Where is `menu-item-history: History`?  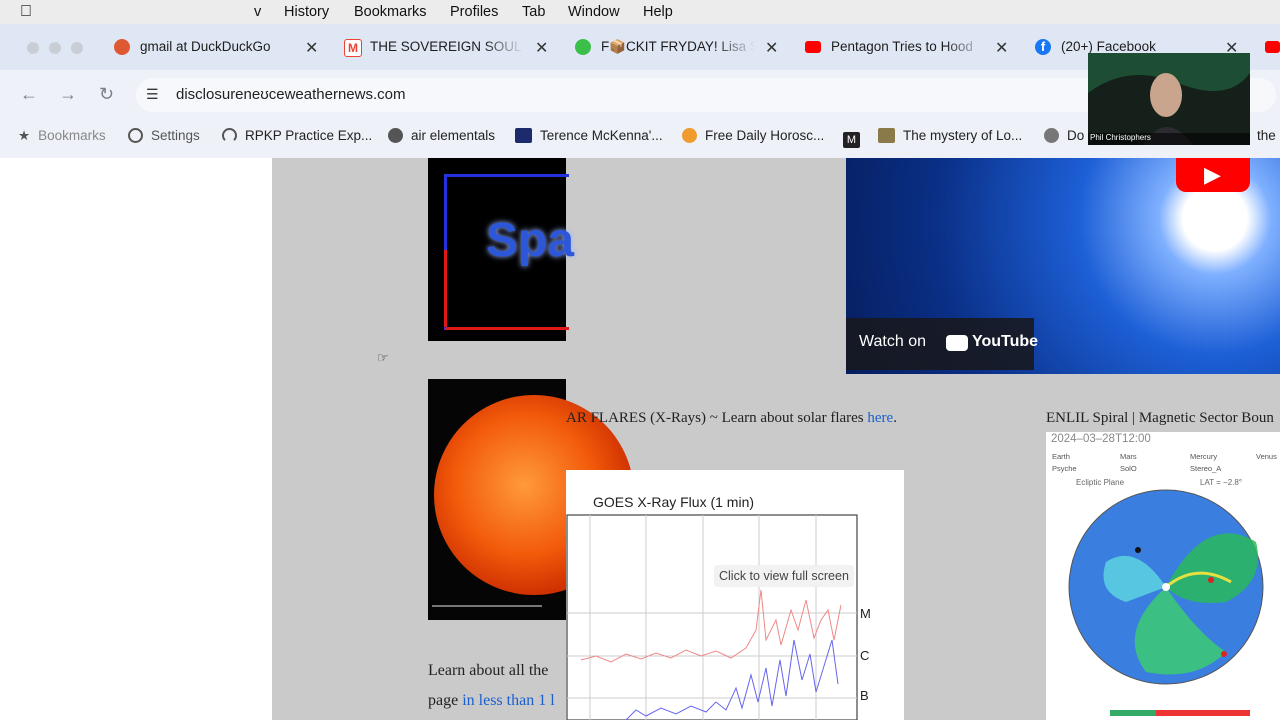
menu-item-history: History is located at coordinates (306, 12).